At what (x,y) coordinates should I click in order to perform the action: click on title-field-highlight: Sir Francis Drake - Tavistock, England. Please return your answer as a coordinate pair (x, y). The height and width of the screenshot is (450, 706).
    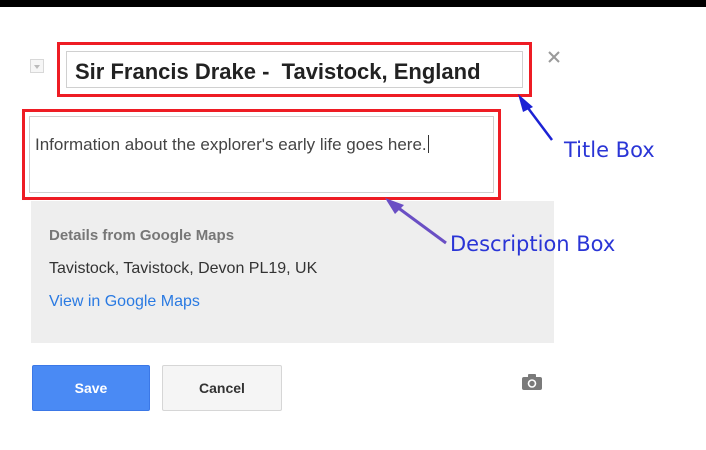
    Looking at the image, I should click on (294, 69).